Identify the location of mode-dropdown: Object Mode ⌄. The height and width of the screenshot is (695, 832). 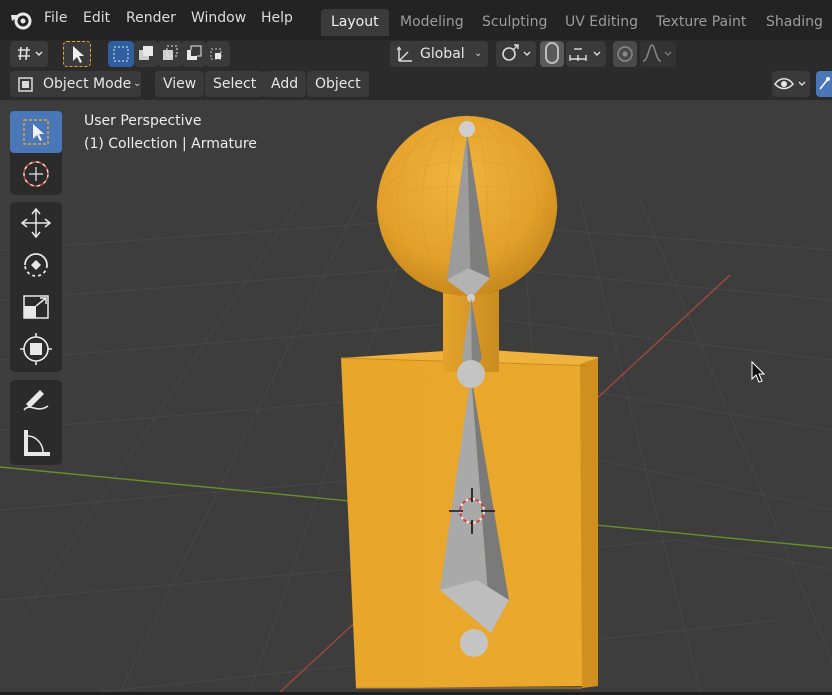
(75, 84).